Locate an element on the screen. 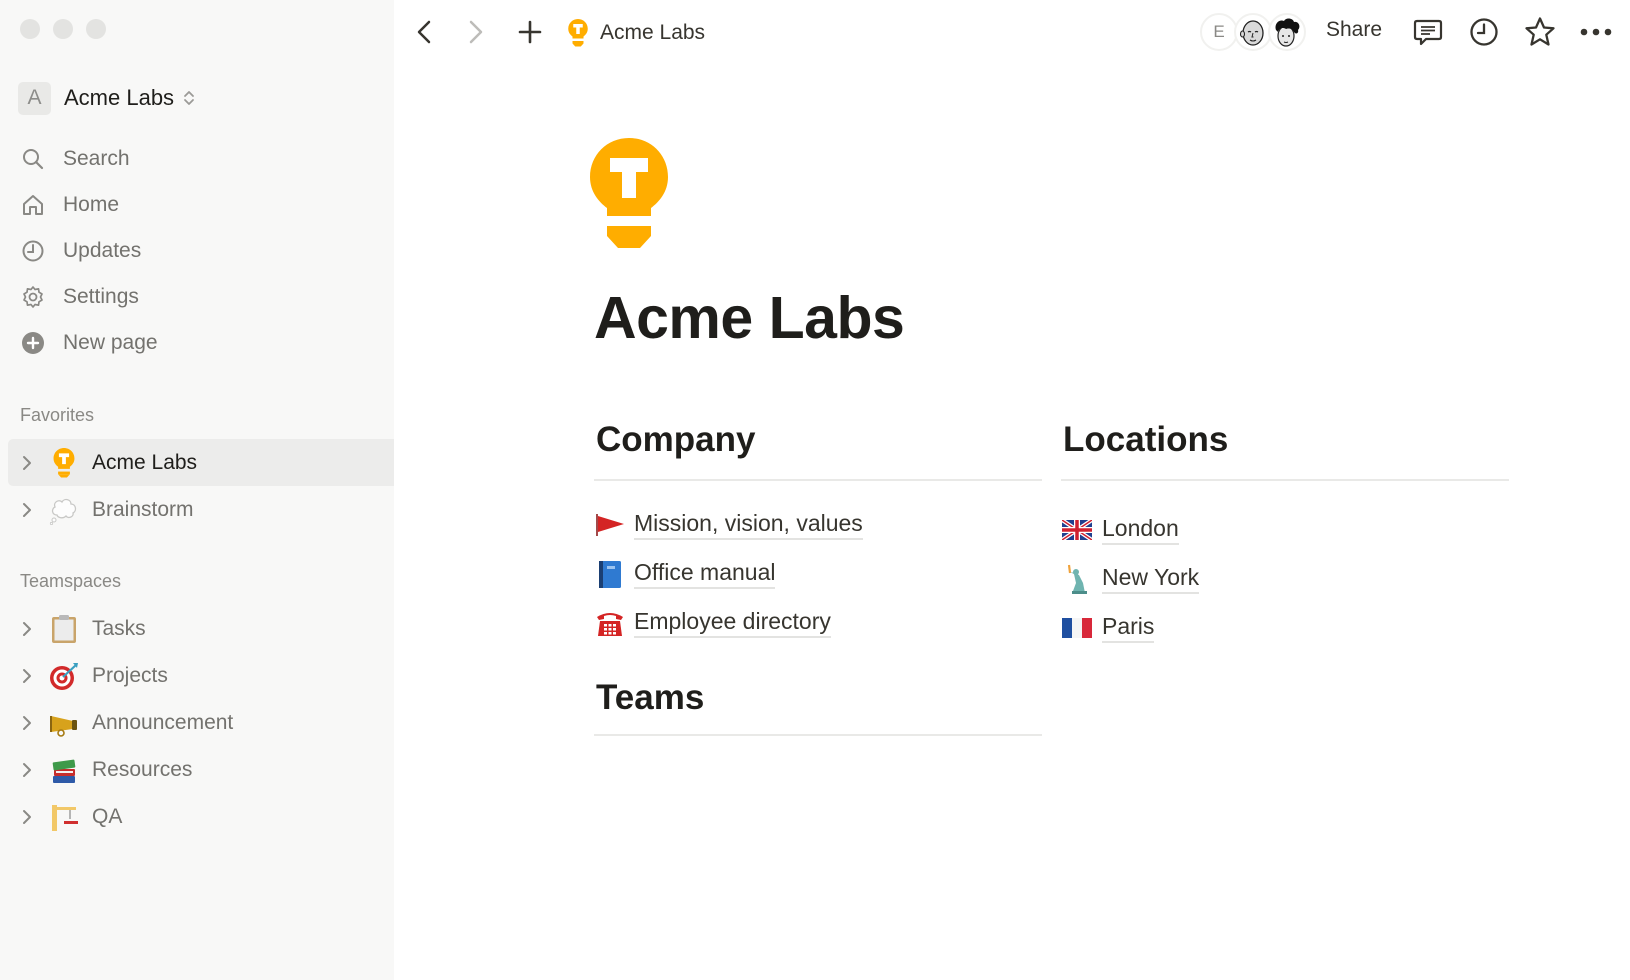 The width and height of the screenshot is (1630, 980). workspace-switcher: A Acme Labs is located at coordinates (107, 98).